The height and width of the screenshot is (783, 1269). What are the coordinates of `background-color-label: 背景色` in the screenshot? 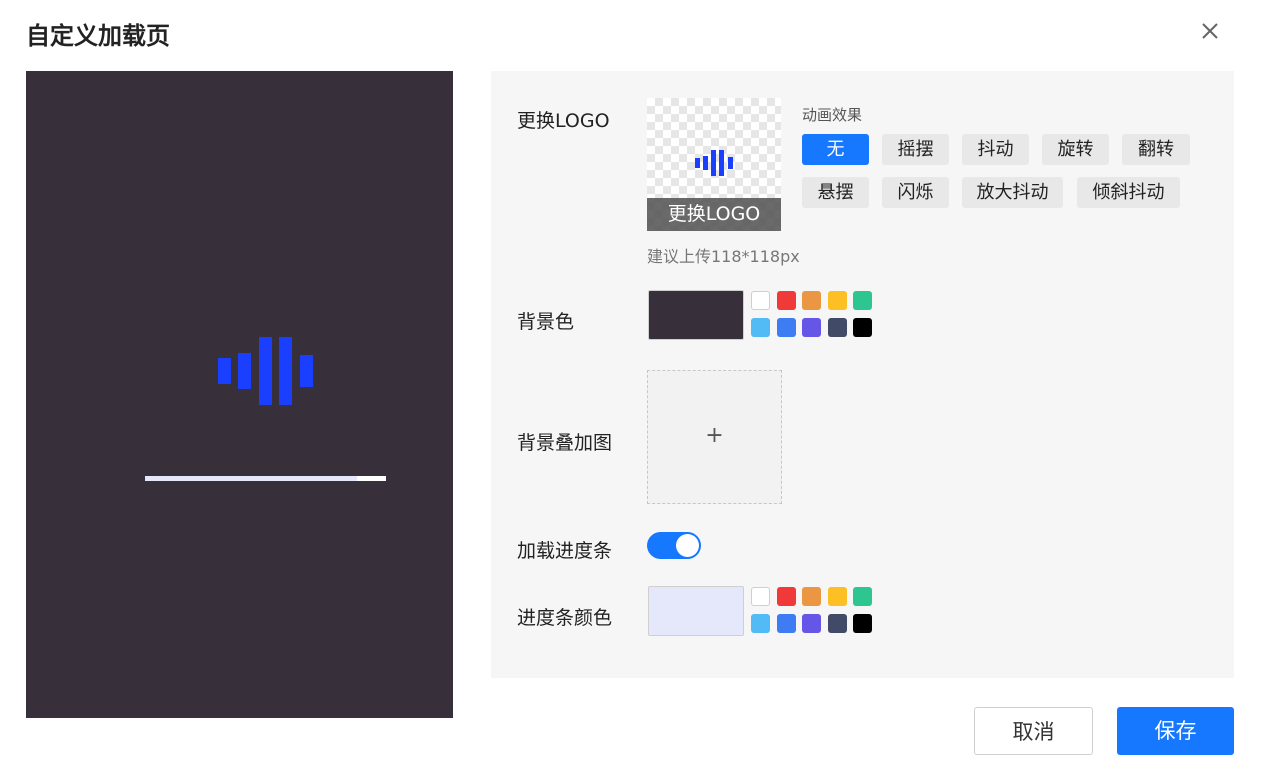 It's located at (546, 322).